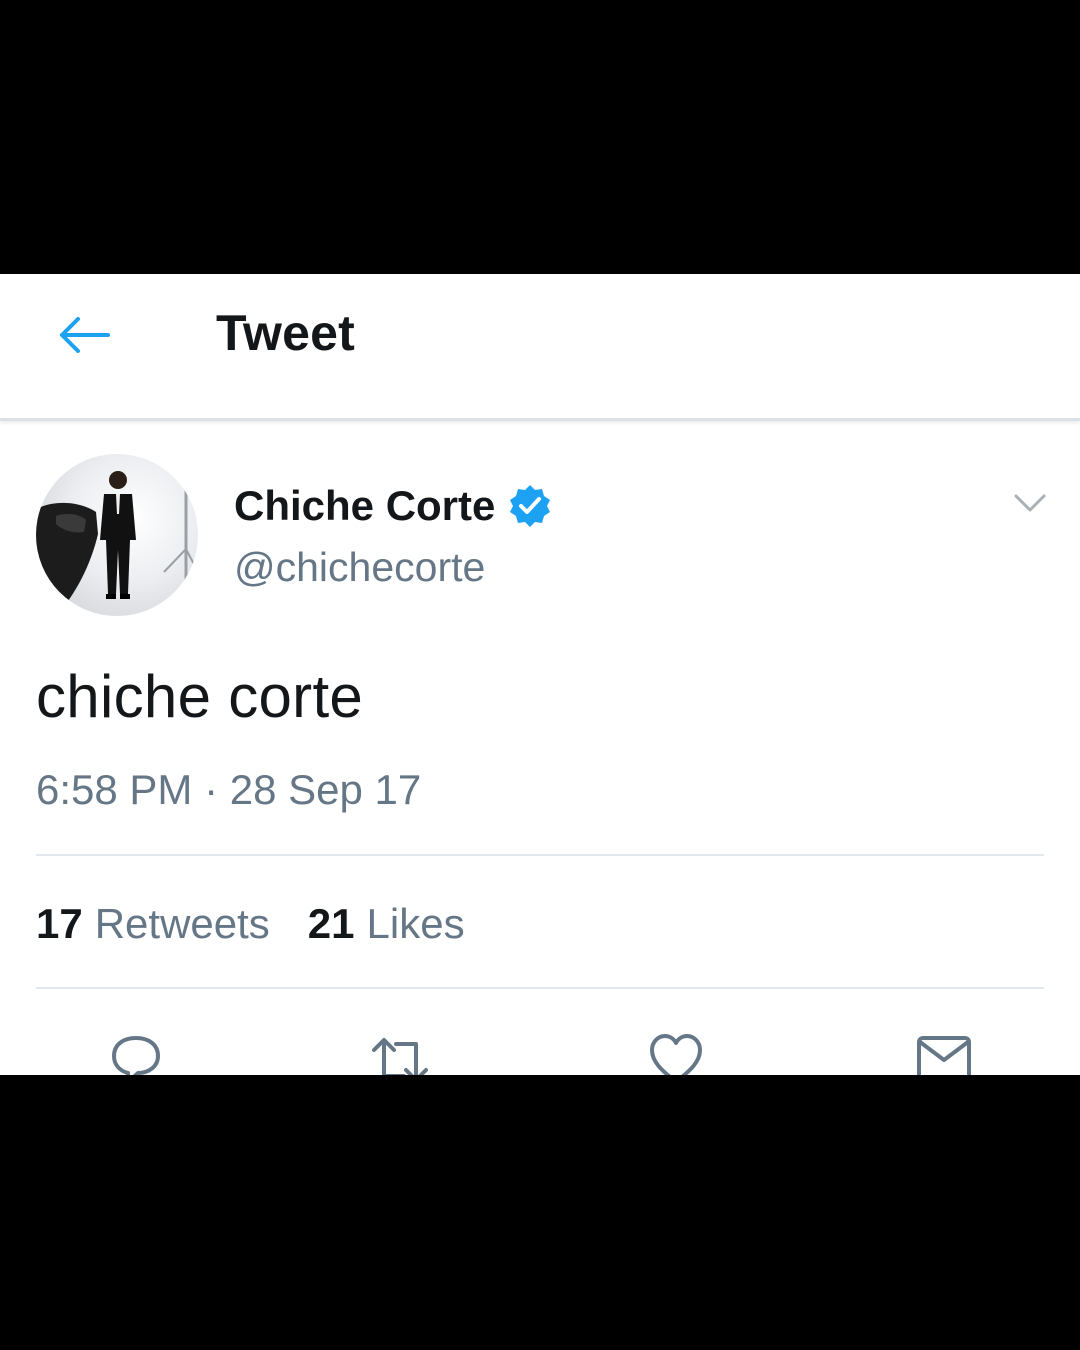  I want to click on reply-button, so click(136, 1052).